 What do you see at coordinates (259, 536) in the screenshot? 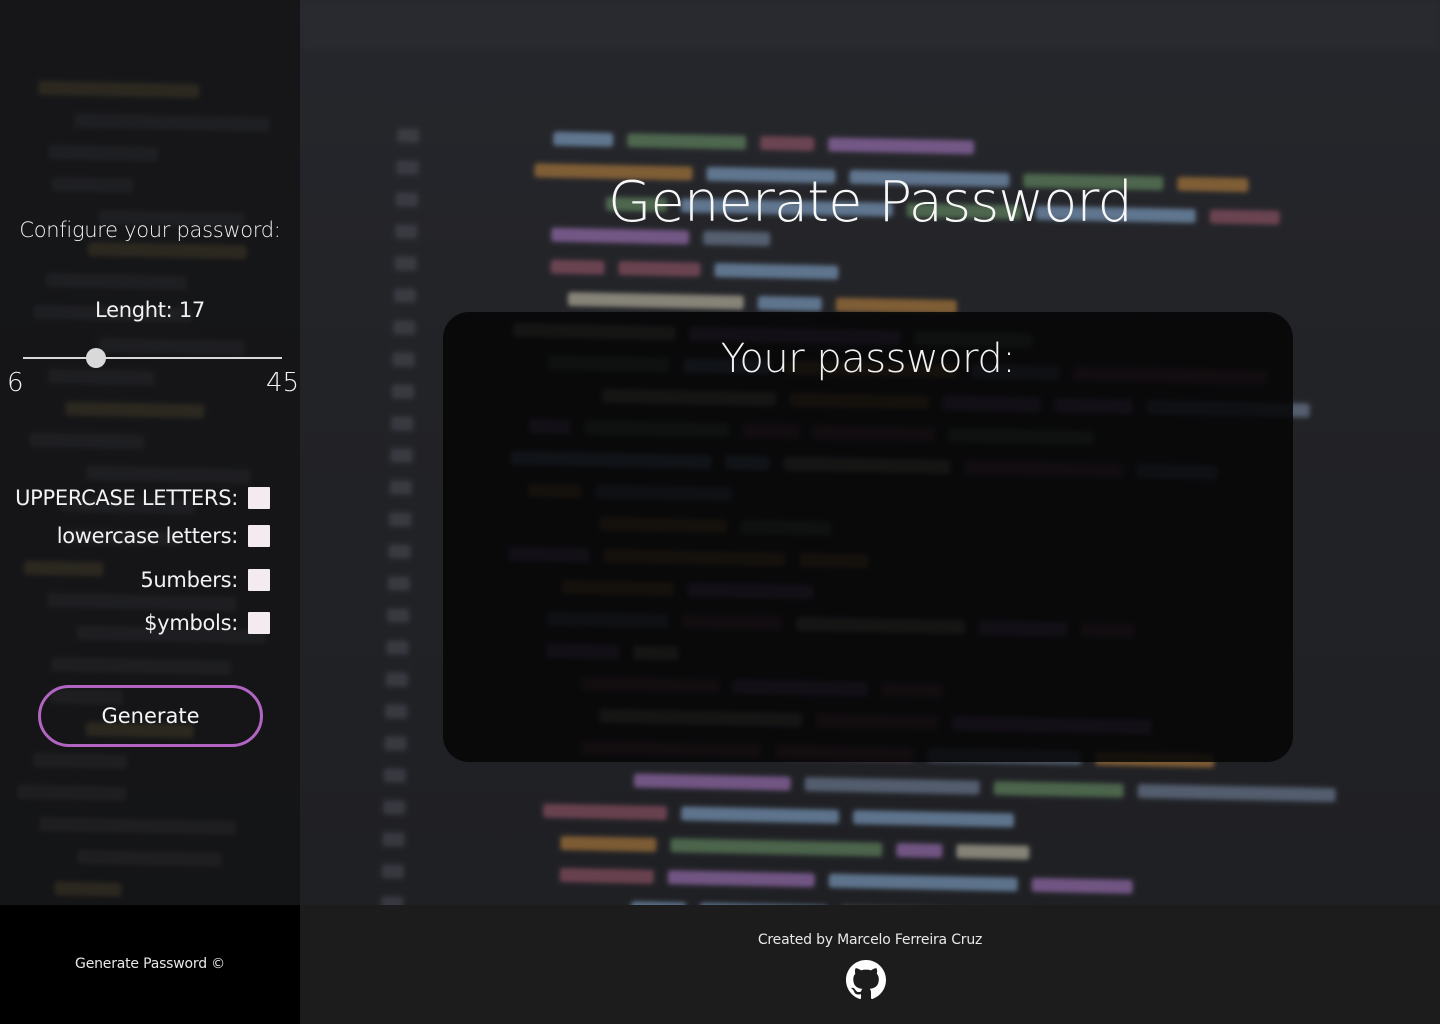
I see `option-lowercase-checkbox` at bounding box center [259, 536].